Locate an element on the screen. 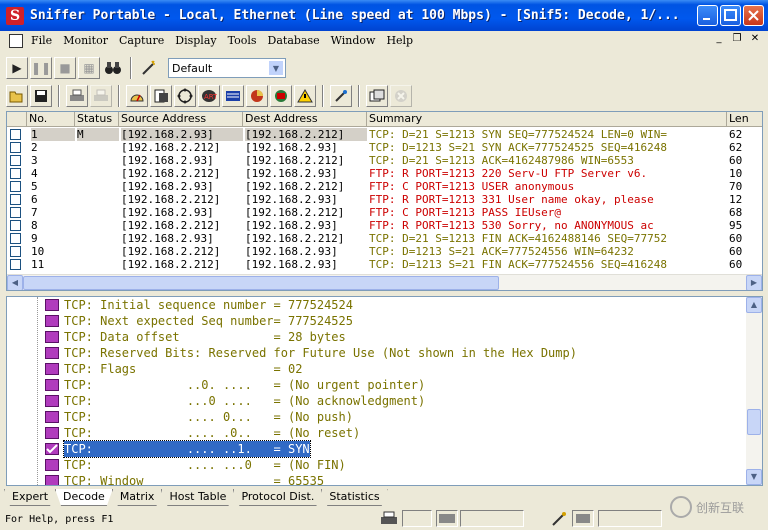 The width and height of the screenshot is (768, 530). horizontal-scrollbar: ◀ ▶ is located at coordinates (384, 282).